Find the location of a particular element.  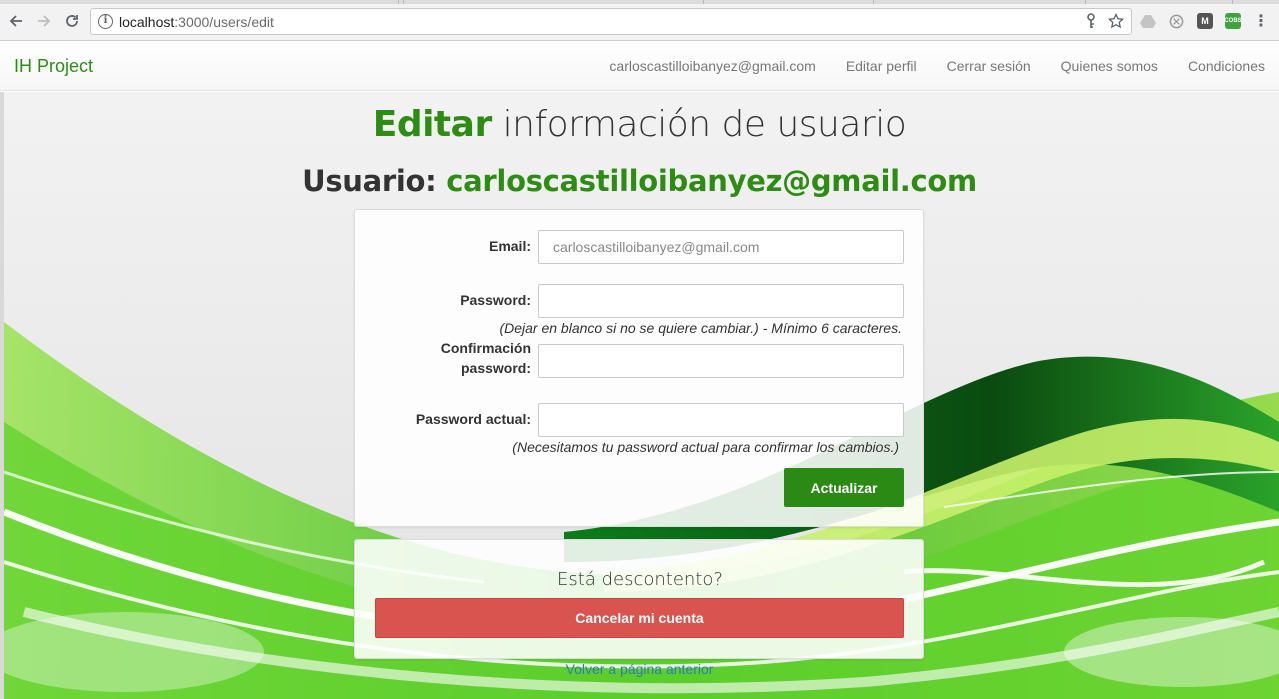

nav-terms: Condiciones is located at coordinates (1226, 66).